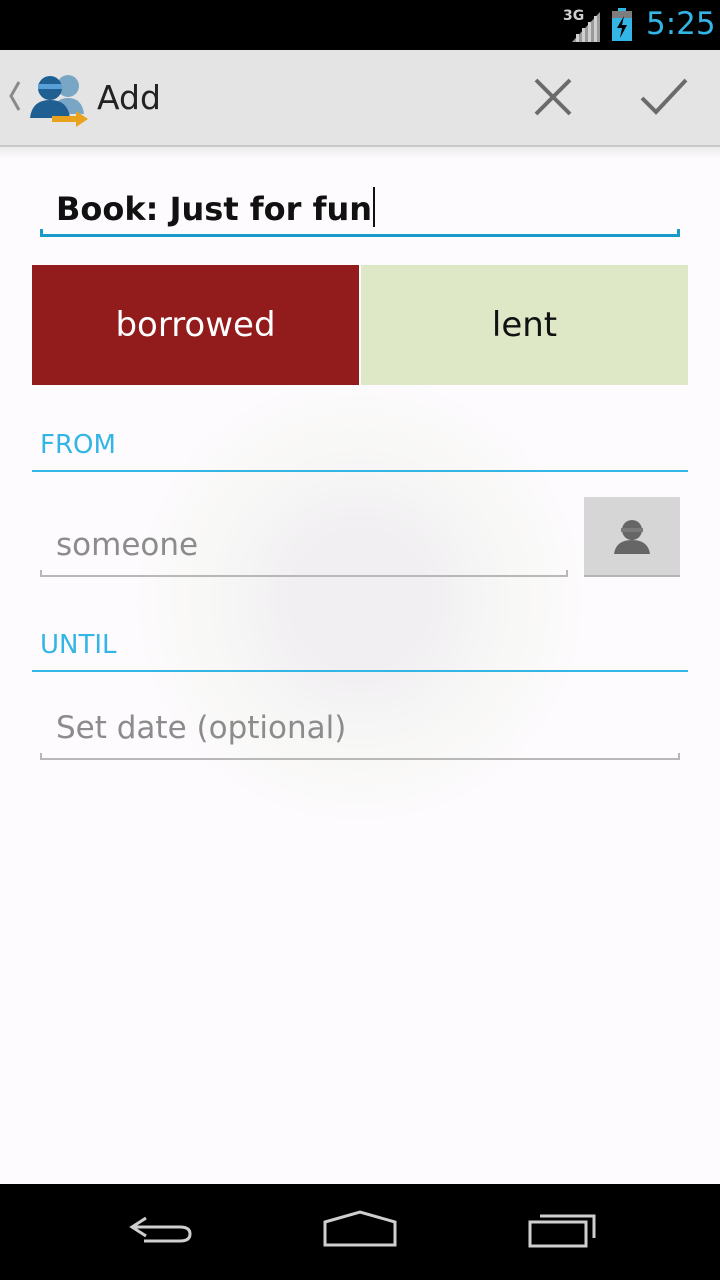 The height and width of the screenshot is (1280, 720). I want to click on status-bar: 3G 5:25, so click(360, 25).